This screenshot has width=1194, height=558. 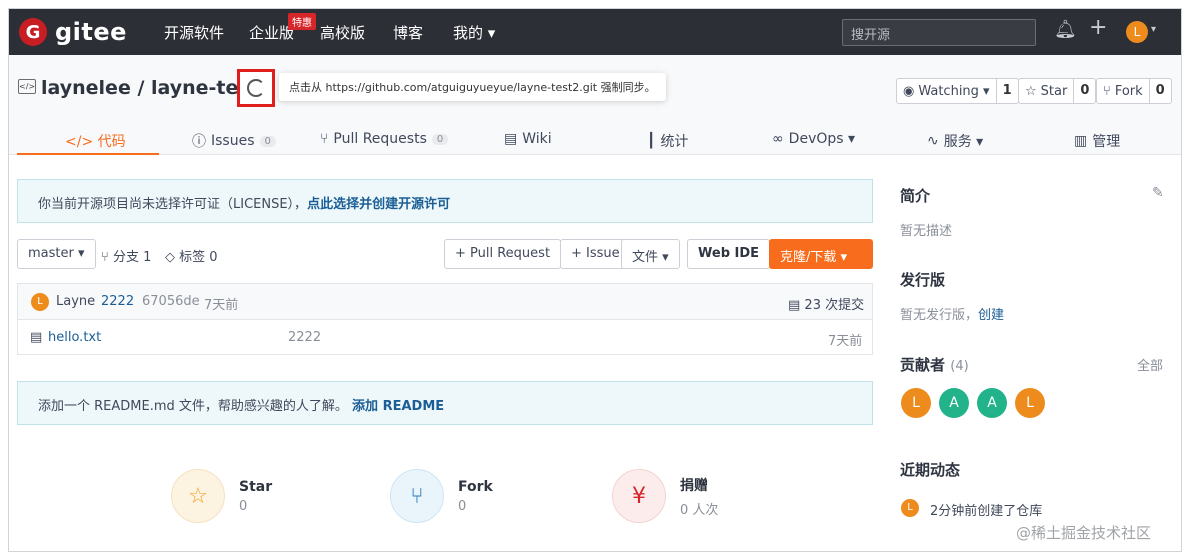 What do you see at coordinates (930, 470) in the screenshot?
I see `activity-title: 近期动态` at bounding box center [930, 470].